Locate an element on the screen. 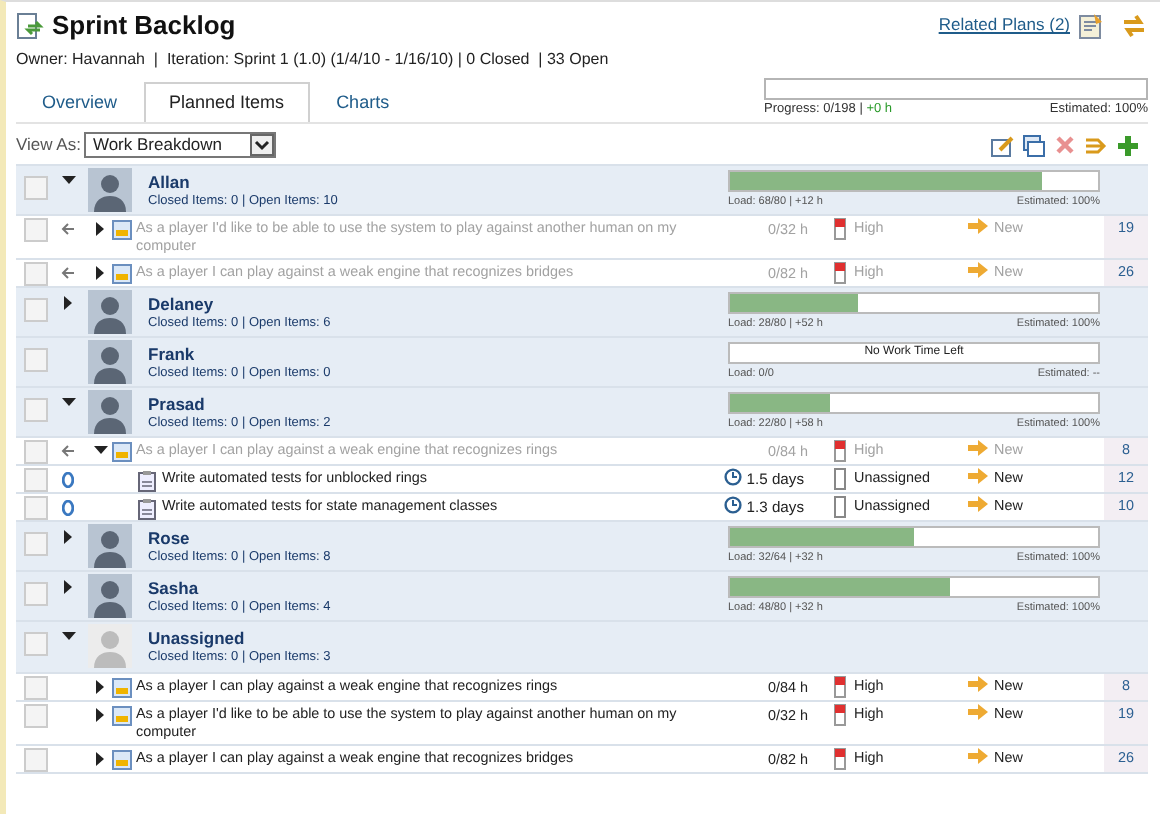 Image resolution: width=1160 pixels, height=814 pixels. edit-icon is located at coordinates (1002, 145).